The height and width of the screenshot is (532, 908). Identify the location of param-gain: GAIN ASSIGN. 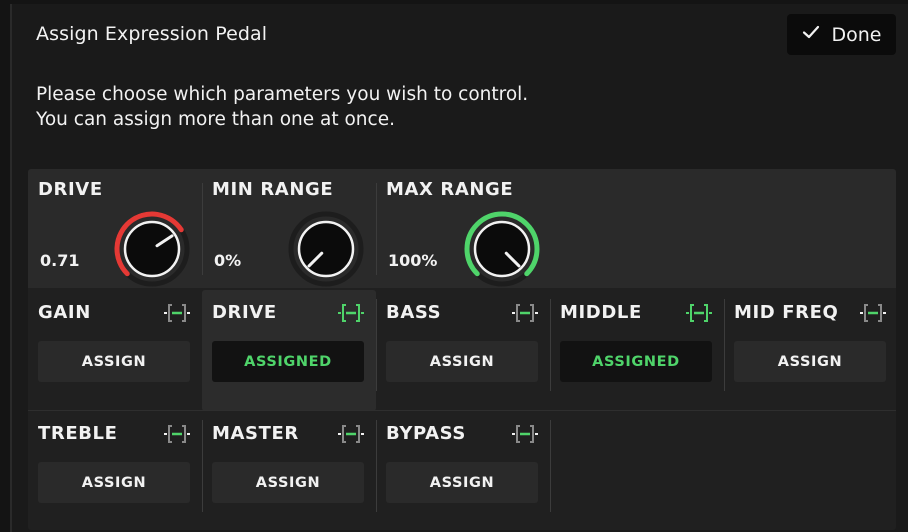
(115, 350).